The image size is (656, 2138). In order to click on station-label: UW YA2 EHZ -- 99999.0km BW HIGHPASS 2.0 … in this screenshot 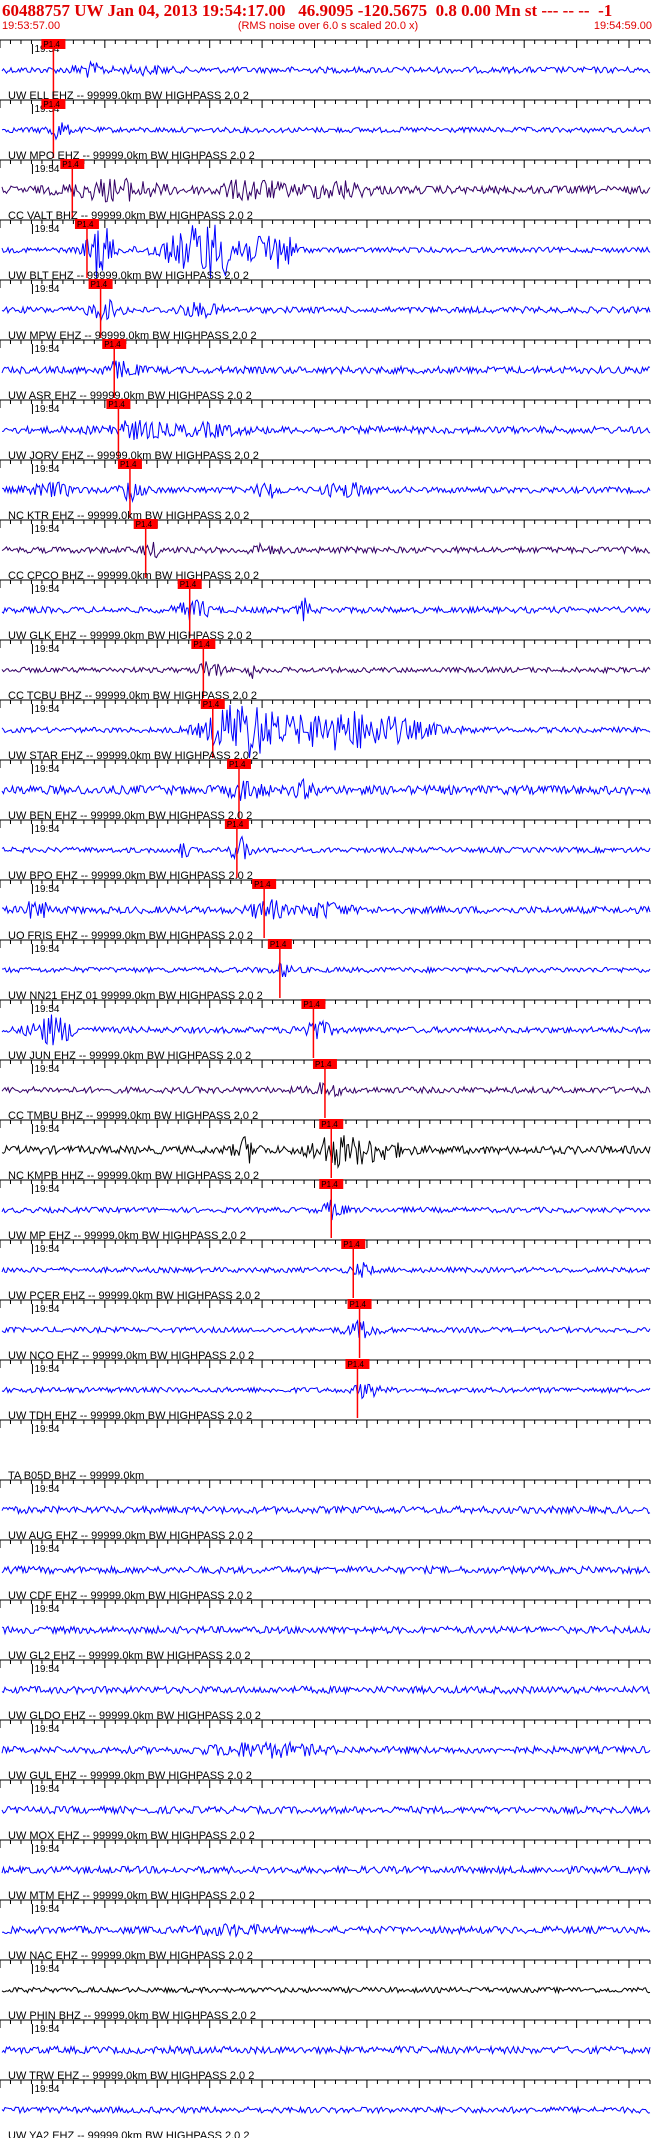, I will do `click(128, 2134)`.